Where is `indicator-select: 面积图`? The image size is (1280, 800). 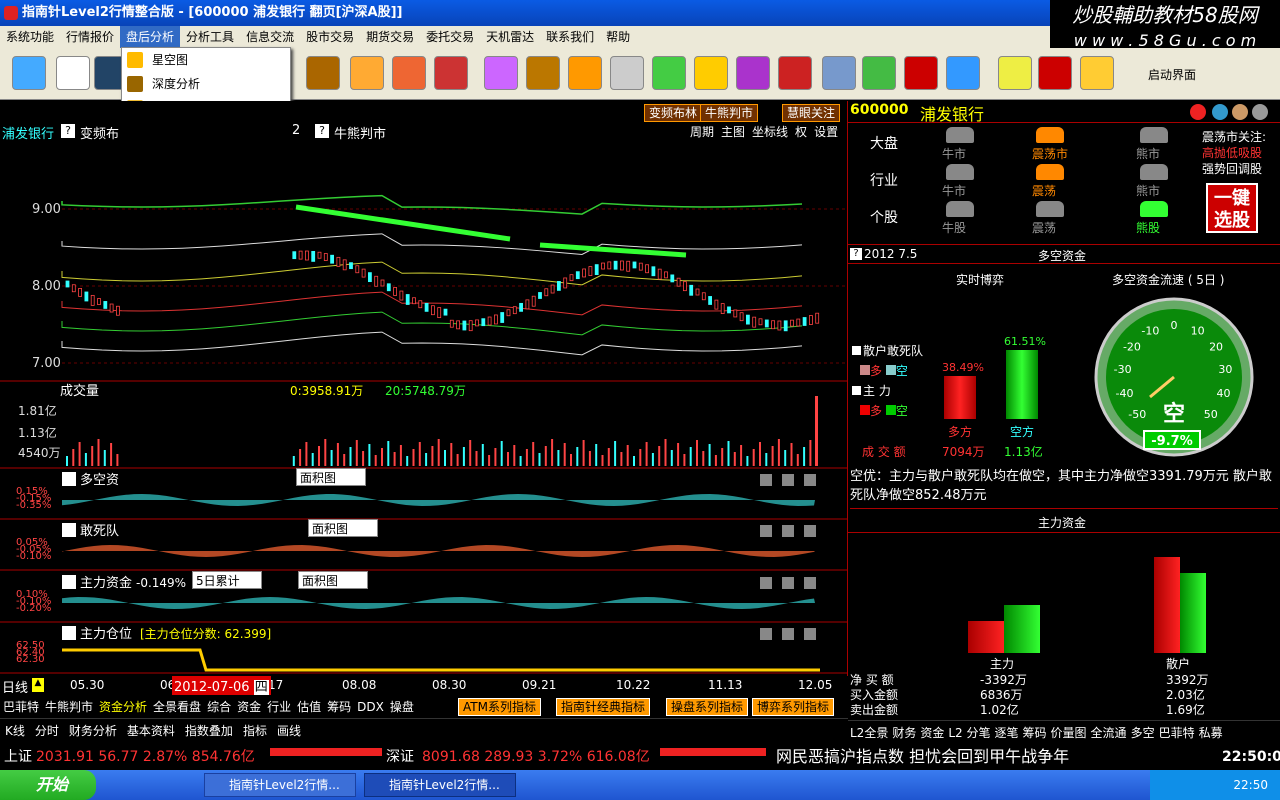 indicator-select: 面积图 is located at coordinates (333, 580).